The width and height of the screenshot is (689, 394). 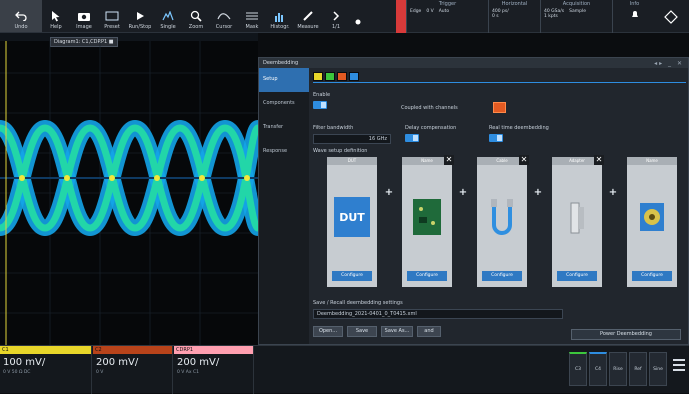 I want to click on help-button: Help, so click(x=56, y=16).